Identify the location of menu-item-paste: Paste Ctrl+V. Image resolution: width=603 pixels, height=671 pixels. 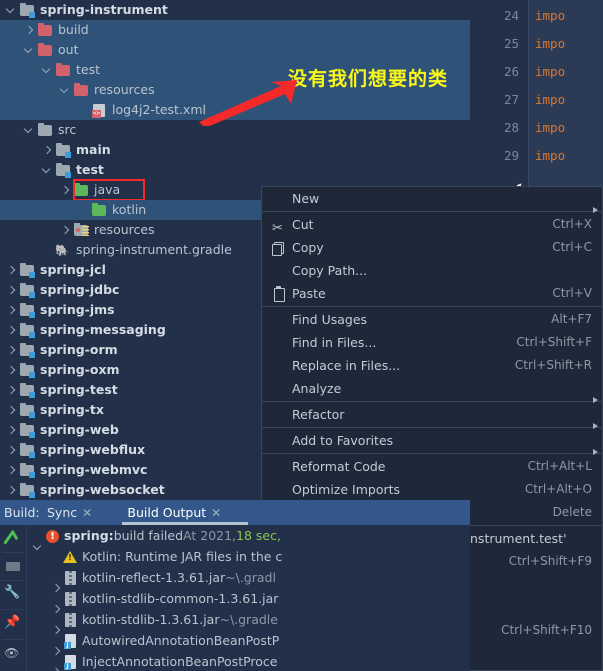
(432, 293).